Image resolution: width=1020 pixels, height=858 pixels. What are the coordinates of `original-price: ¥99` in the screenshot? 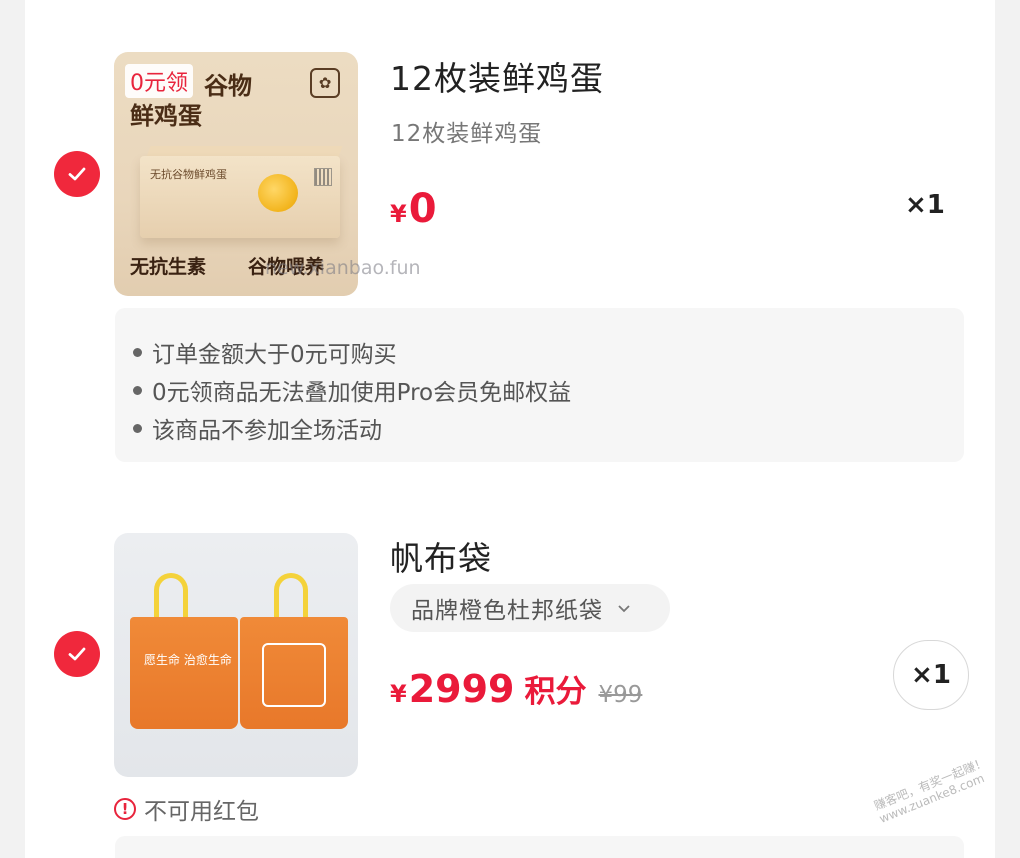 It's located at (620, 695).